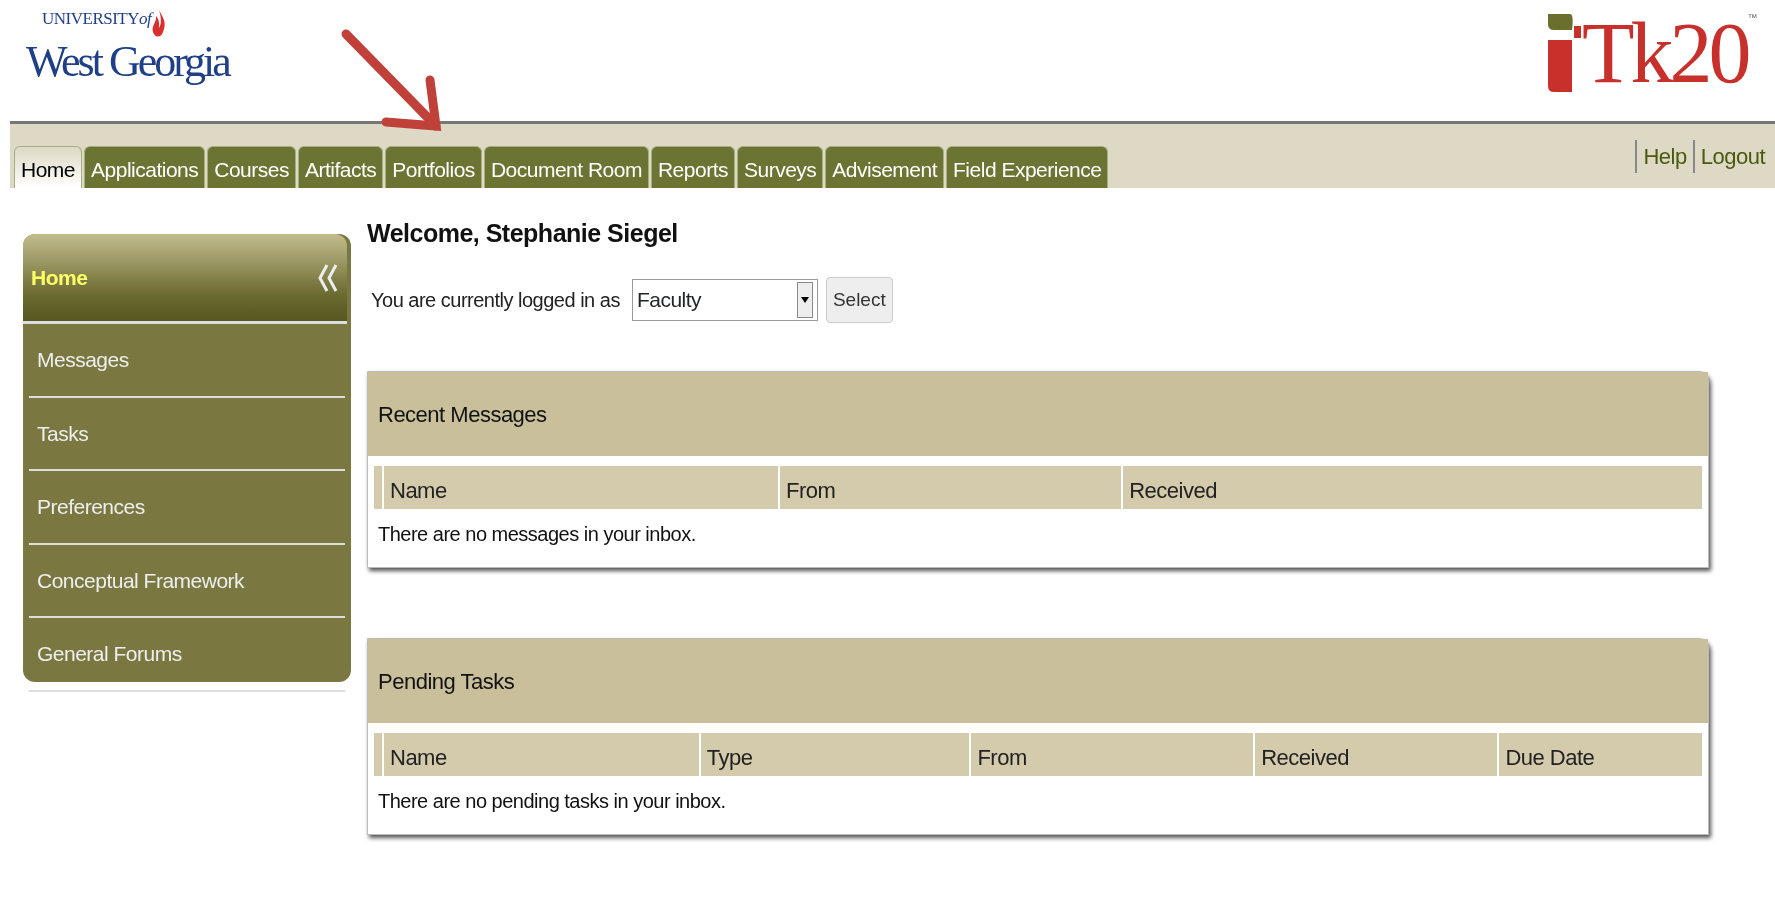 This screenshot has width=1775, height=921. Describe the element at coordinates (187, 655) in the screenshot. I see `sidebar-item: General Forums` at that location.